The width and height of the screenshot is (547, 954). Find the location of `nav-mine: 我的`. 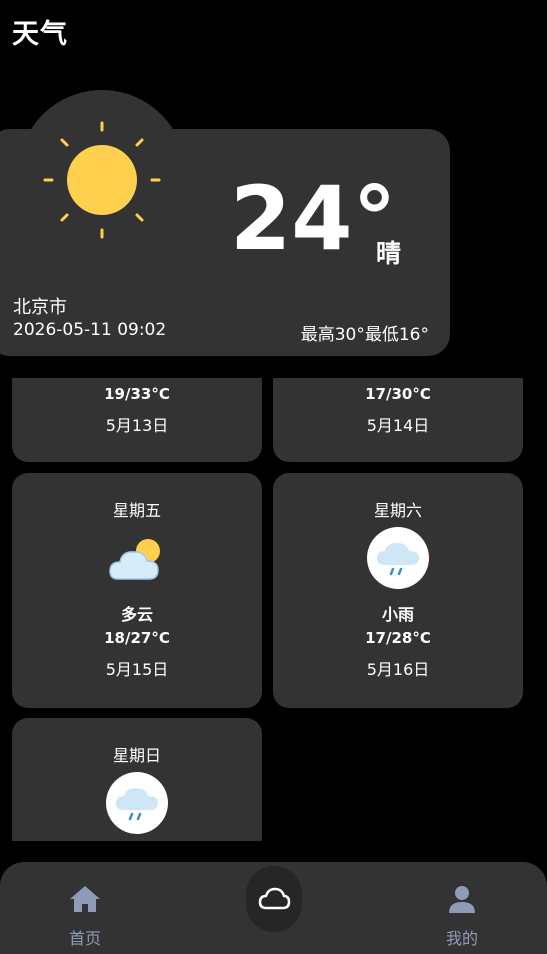

nav-mine: 我的 is located at coordinates (462, 908).